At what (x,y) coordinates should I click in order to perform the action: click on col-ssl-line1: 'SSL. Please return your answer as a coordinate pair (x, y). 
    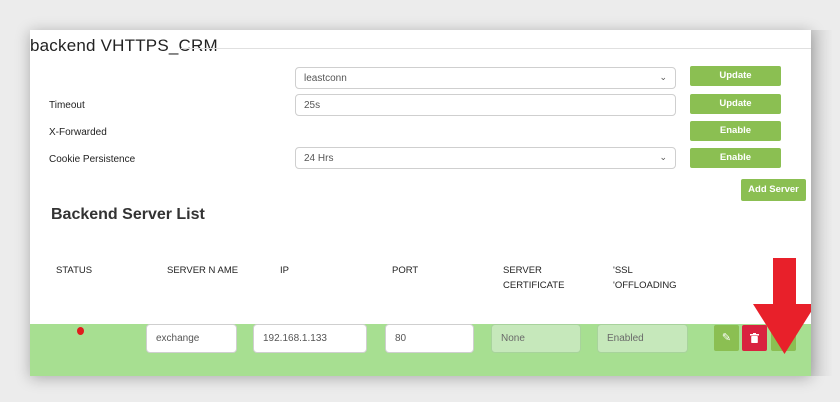
    Looking at the image, I should click on (623, 270).